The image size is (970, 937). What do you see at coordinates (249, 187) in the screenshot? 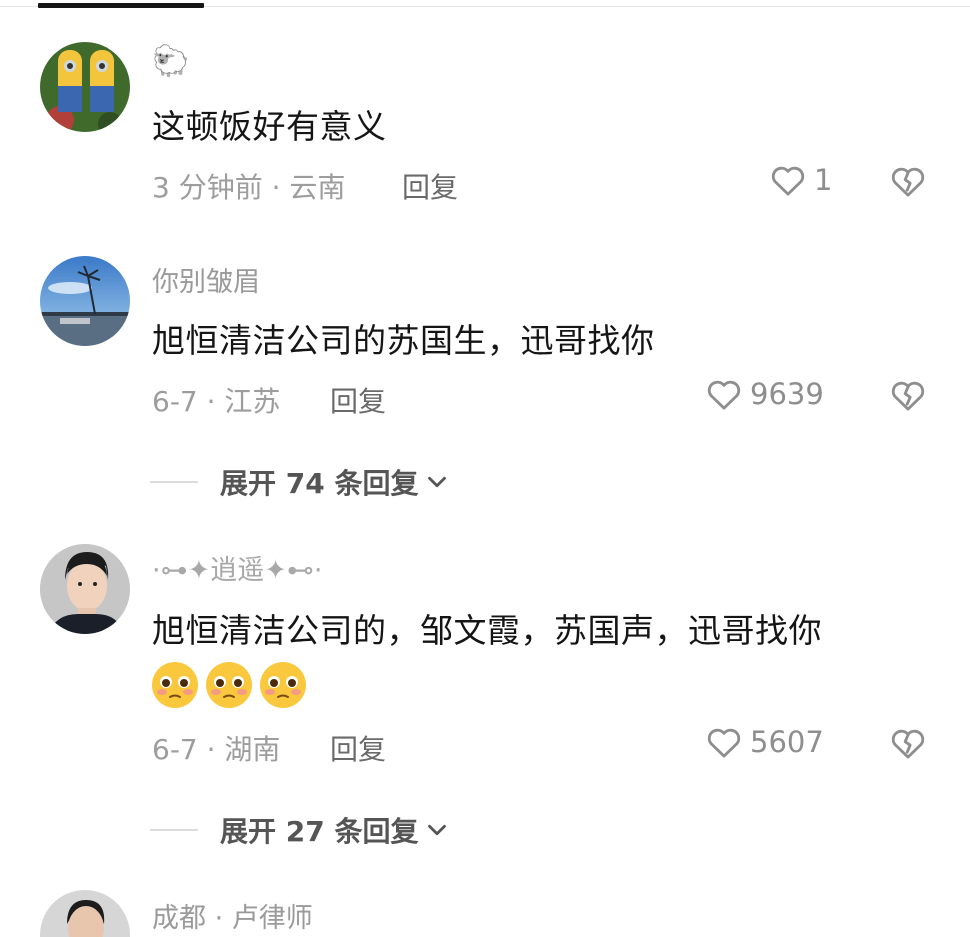
I see `comment-meta: 3 分钟前 · 云南` at bounding box center [249, 187].